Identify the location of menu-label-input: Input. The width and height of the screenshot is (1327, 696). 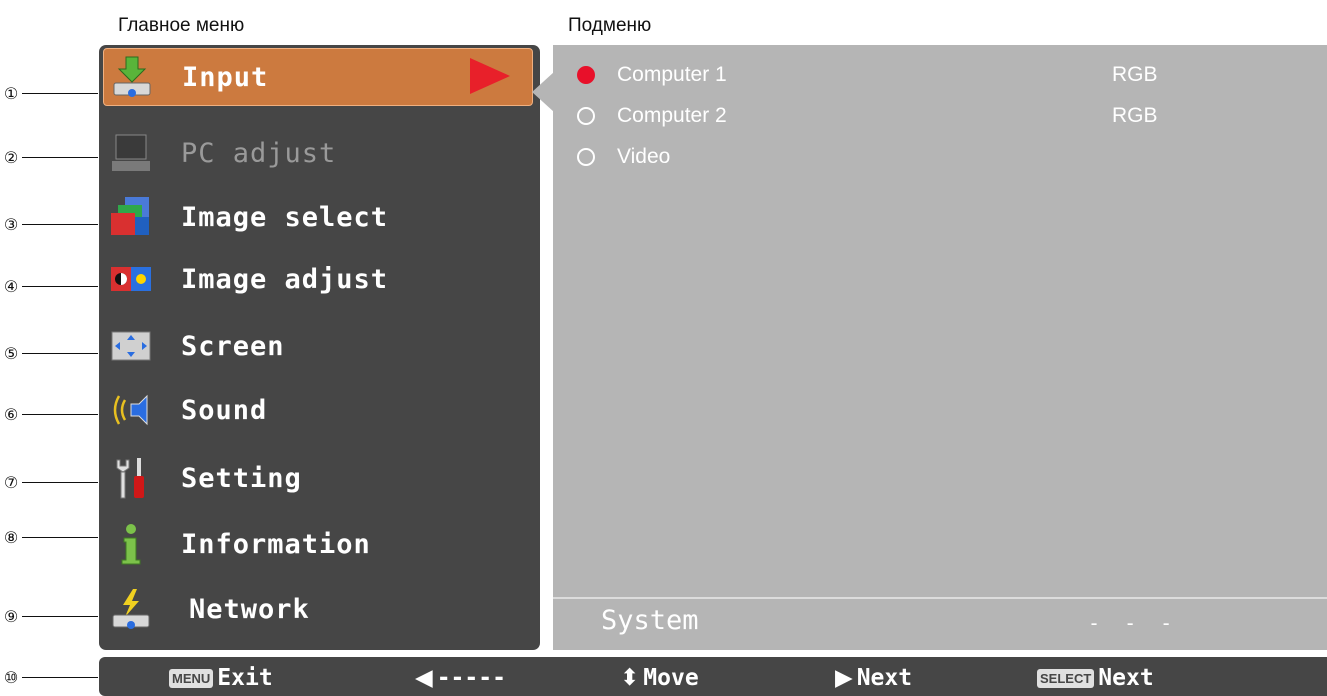
(225, 77).